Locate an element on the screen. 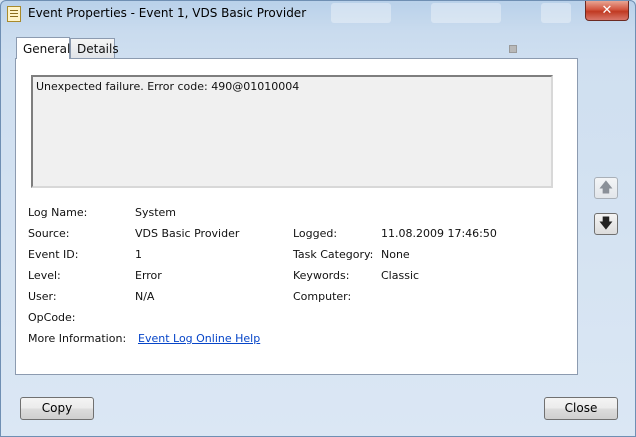 Image resolution: width=636 pixels, height=437 pixels. window-close-button: ✕ is located at coordinates (607, 11).